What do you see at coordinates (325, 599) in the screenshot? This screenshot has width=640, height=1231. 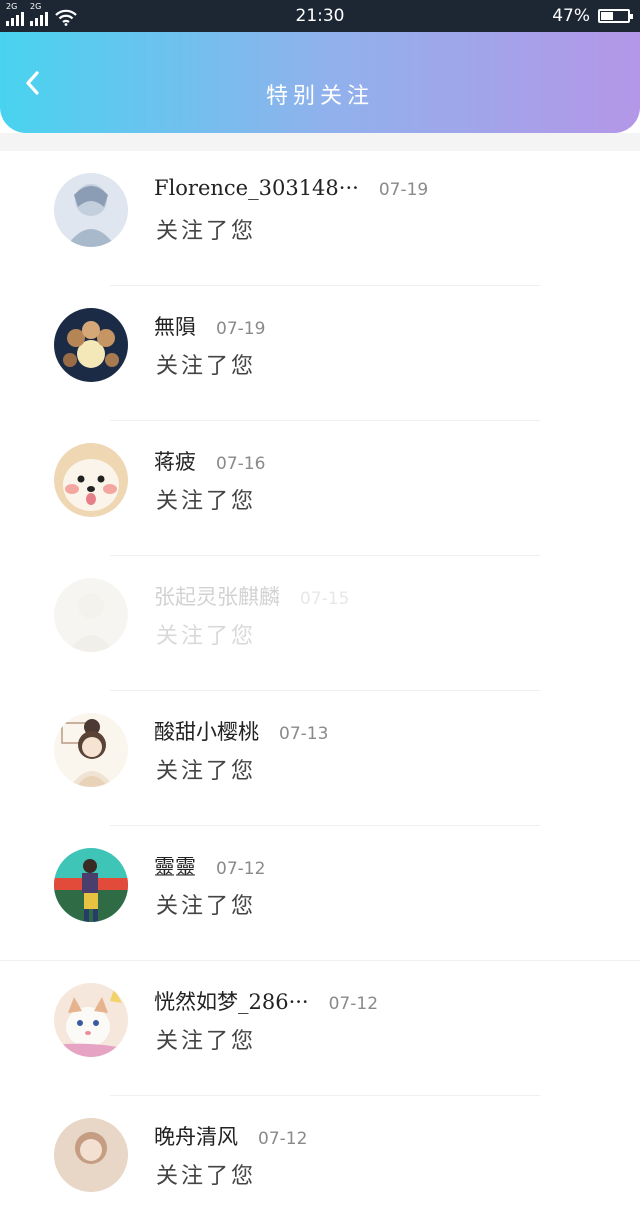 I see `follow-date: 07-15` at bounding box center [325, 599].